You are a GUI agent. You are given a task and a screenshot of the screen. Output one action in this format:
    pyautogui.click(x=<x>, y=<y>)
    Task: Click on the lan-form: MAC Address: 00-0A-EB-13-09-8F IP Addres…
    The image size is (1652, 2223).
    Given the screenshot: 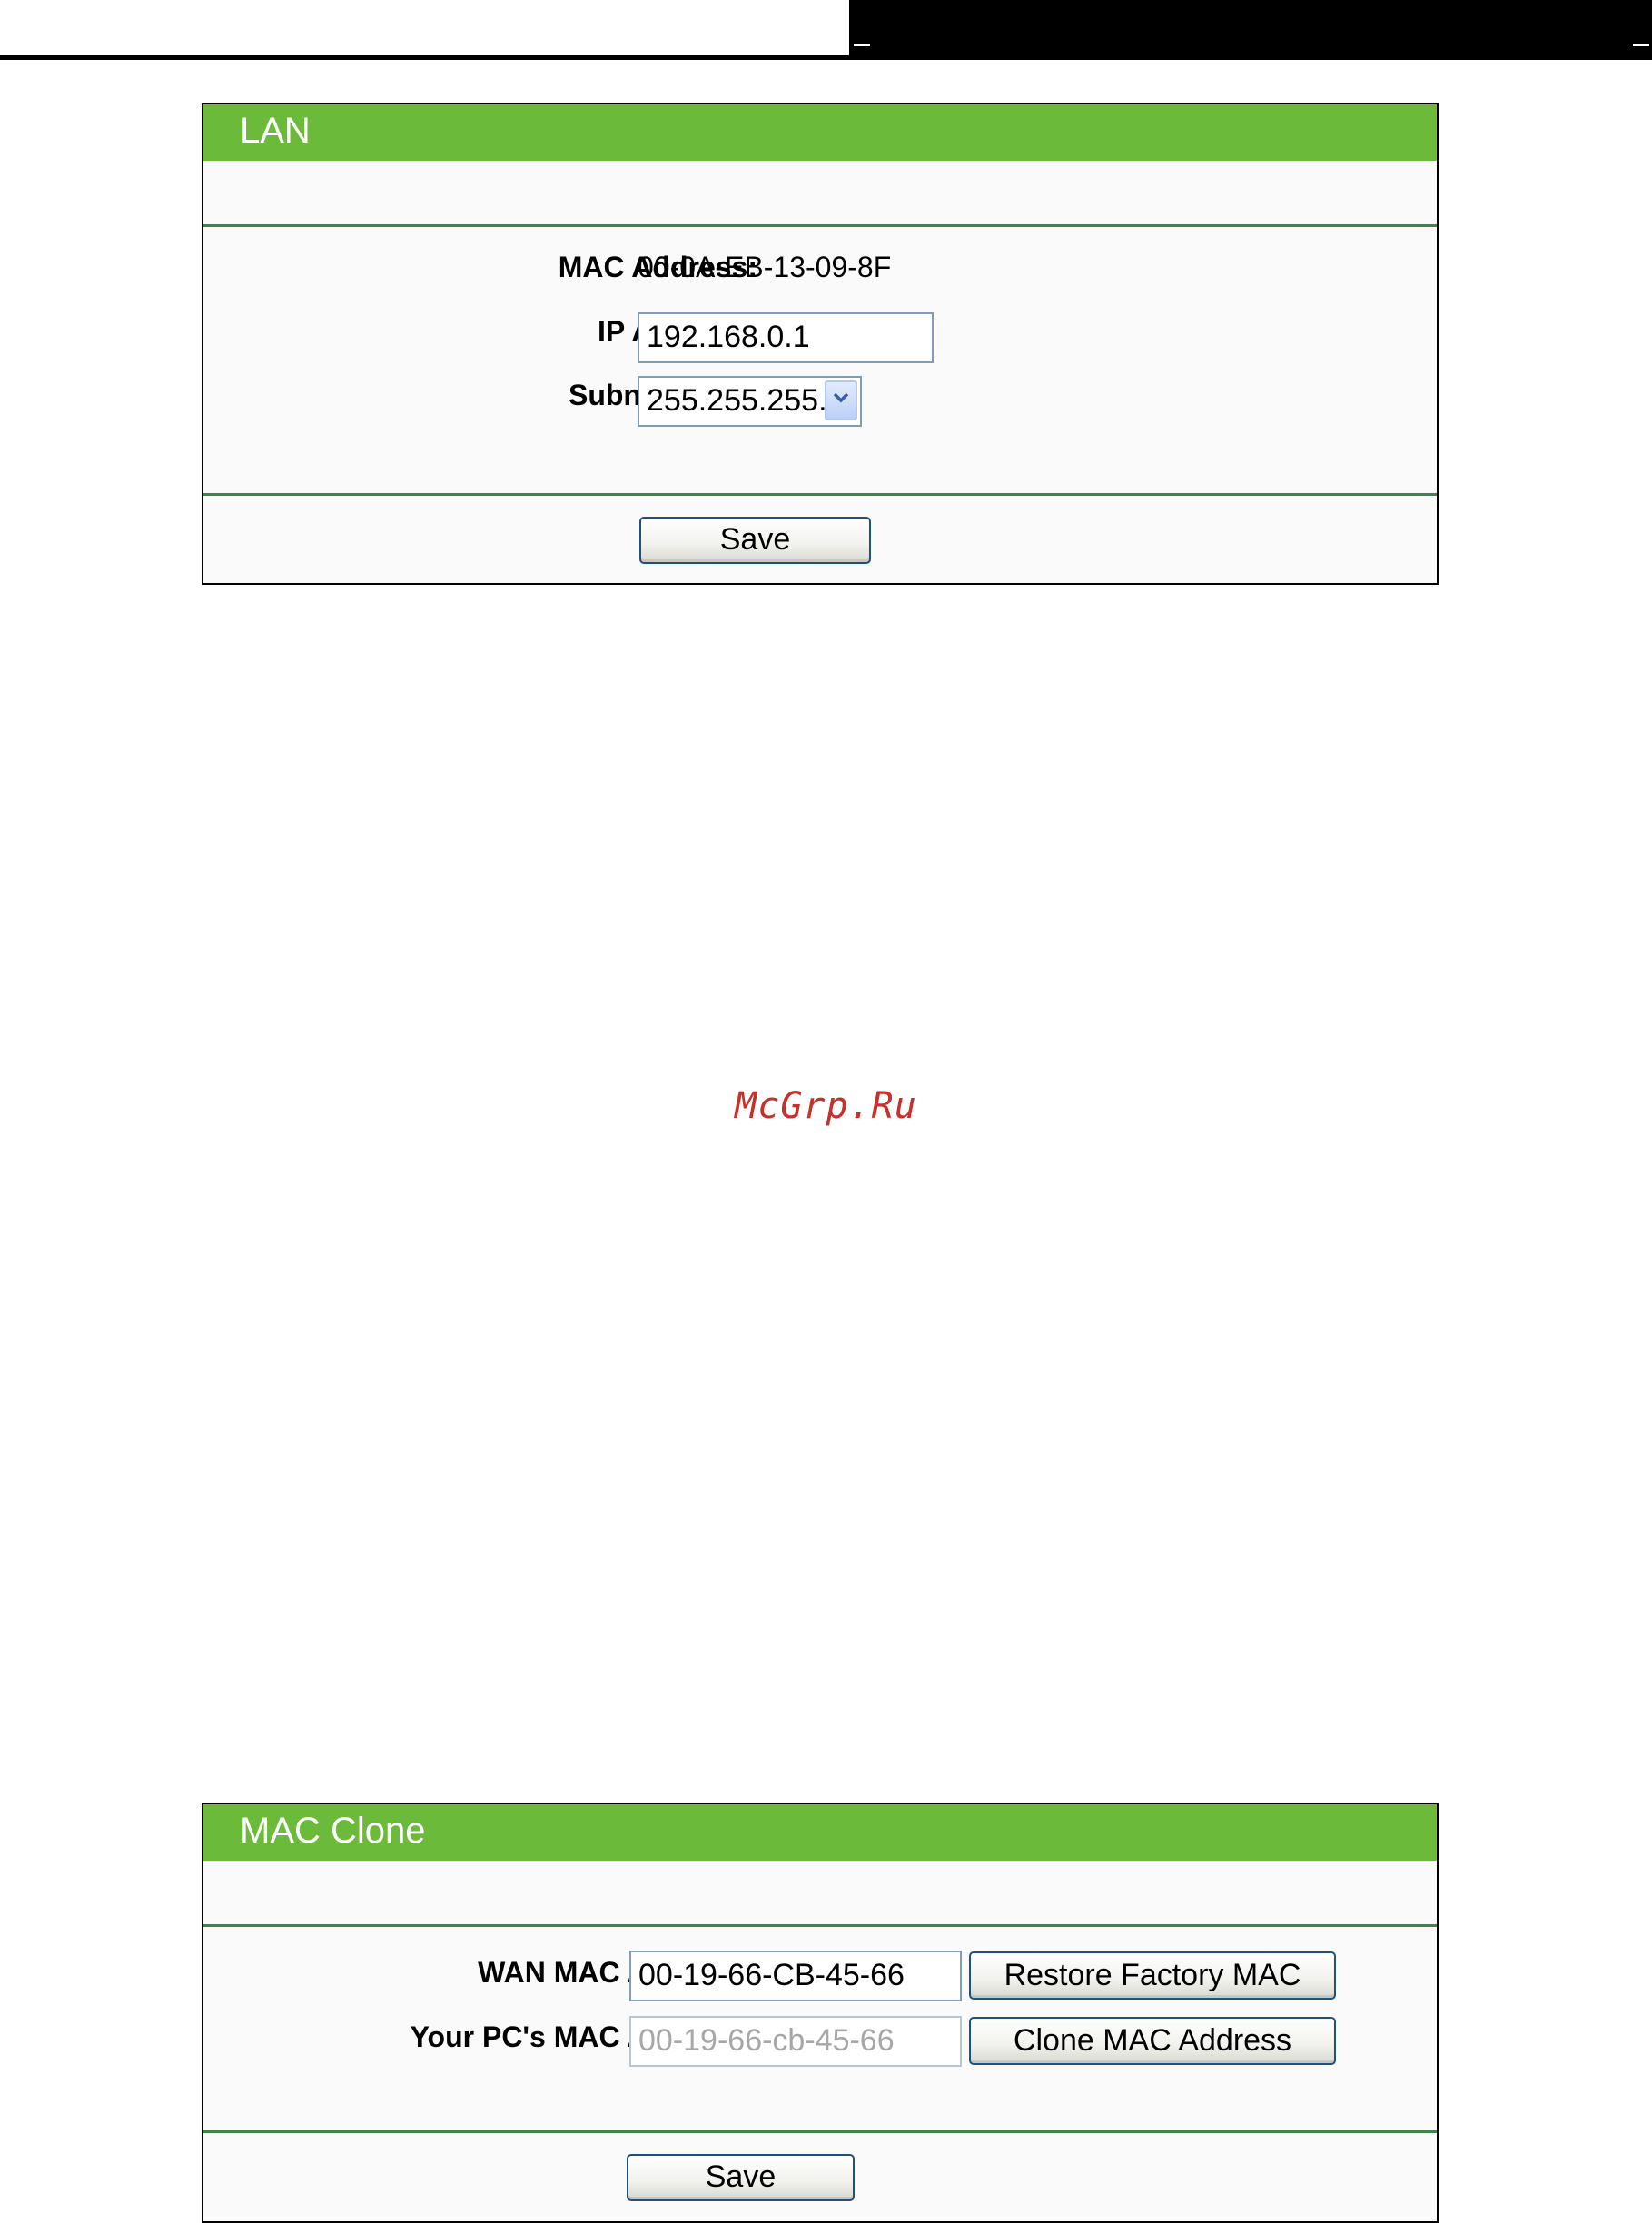 What is the action you would take?
    pyautogui.click(x=820, y=361)
    